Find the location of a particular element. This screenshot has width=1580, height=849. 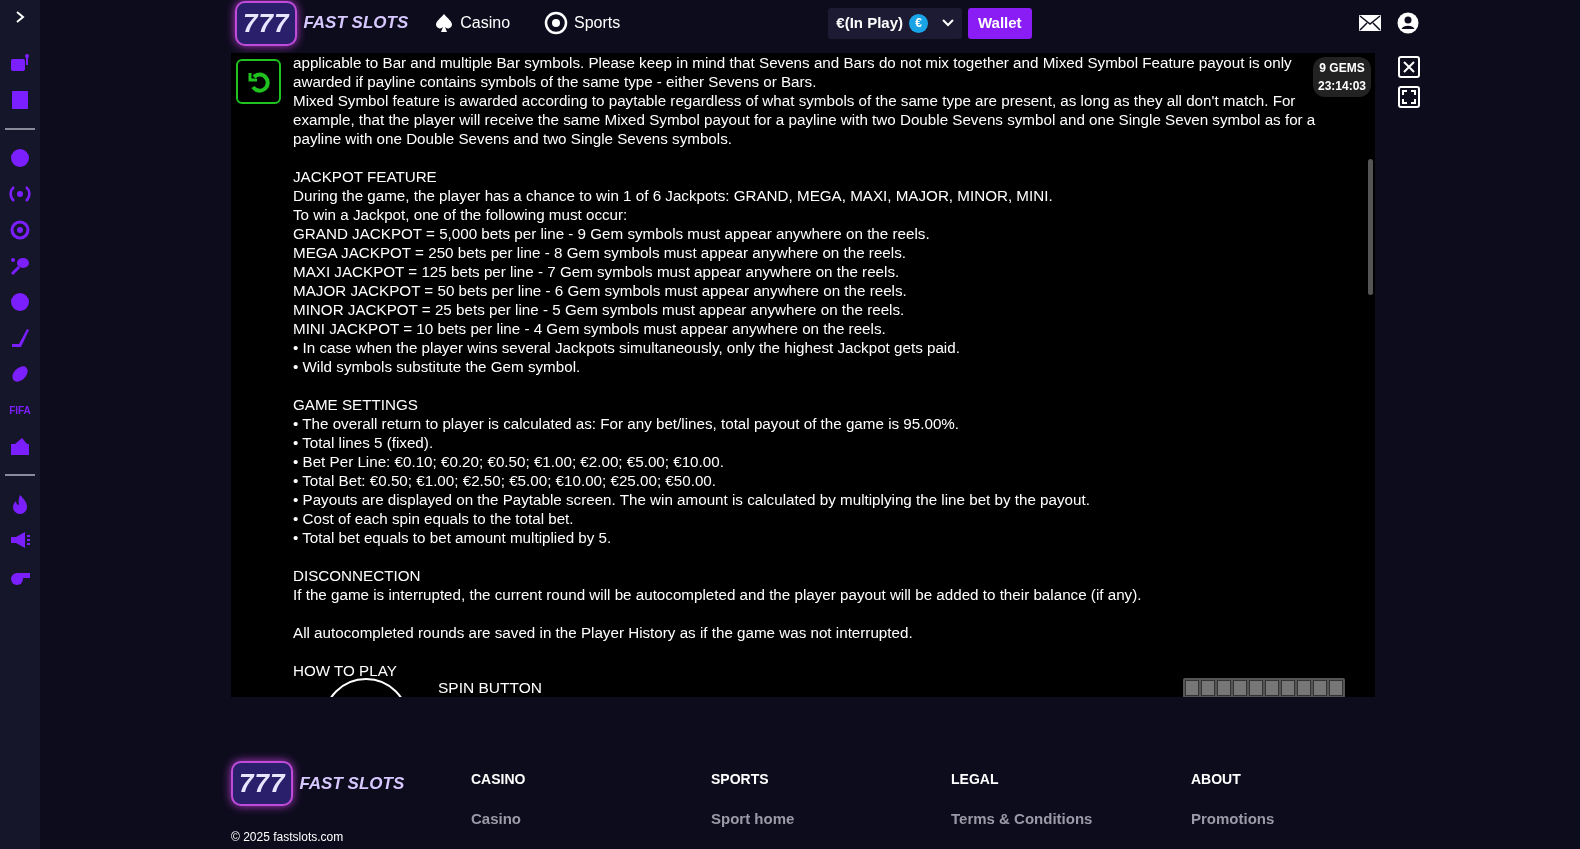

copyright-text: © 2025 fastslots.com is located at coordinates (288, 837).